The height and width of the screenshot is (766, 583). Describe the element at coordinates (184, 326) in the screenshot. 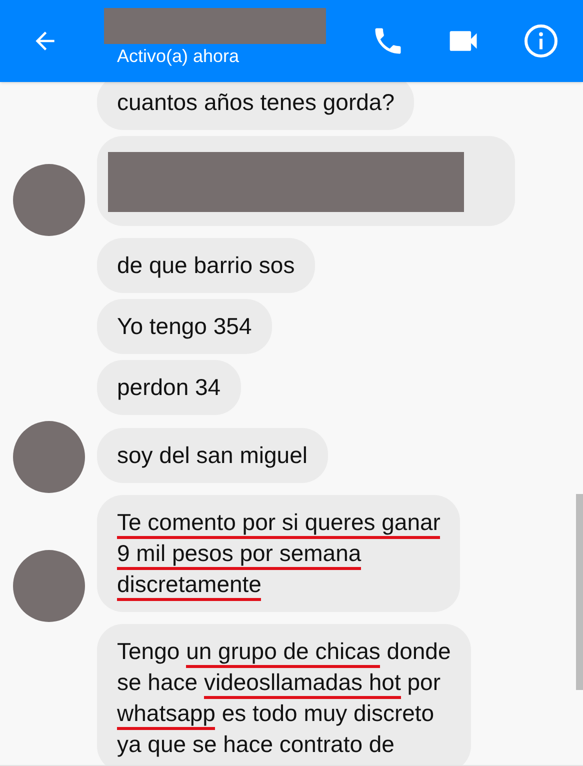

I see `message-bubble: Yo tengo 354` at that location.